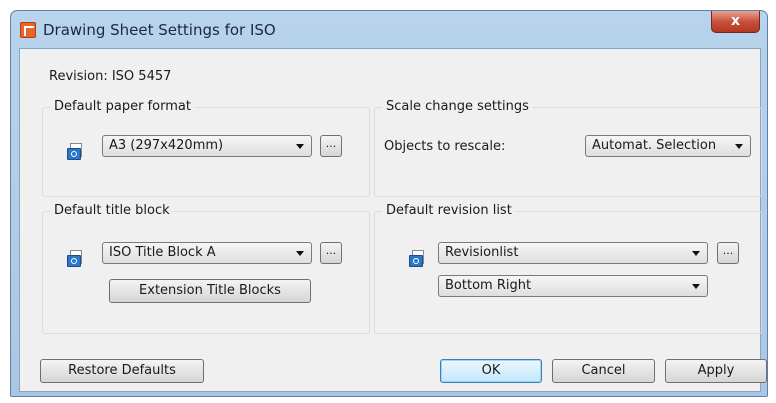 This screenshot has width=776, height=403. Describe the element at coordinates (573, 286) in the screenshot. I see `revision-list-position-dropdown: Bottom Right` at that location.